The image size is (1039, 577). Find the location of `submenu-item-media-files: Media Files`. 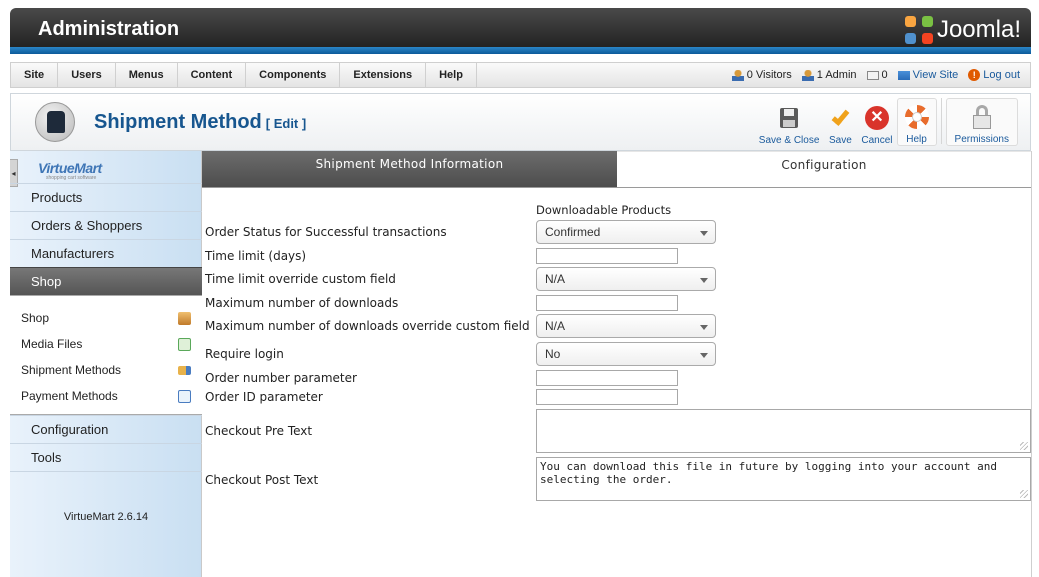

submenu-item-media-files: Media Files is located at coordinates (106, 344).